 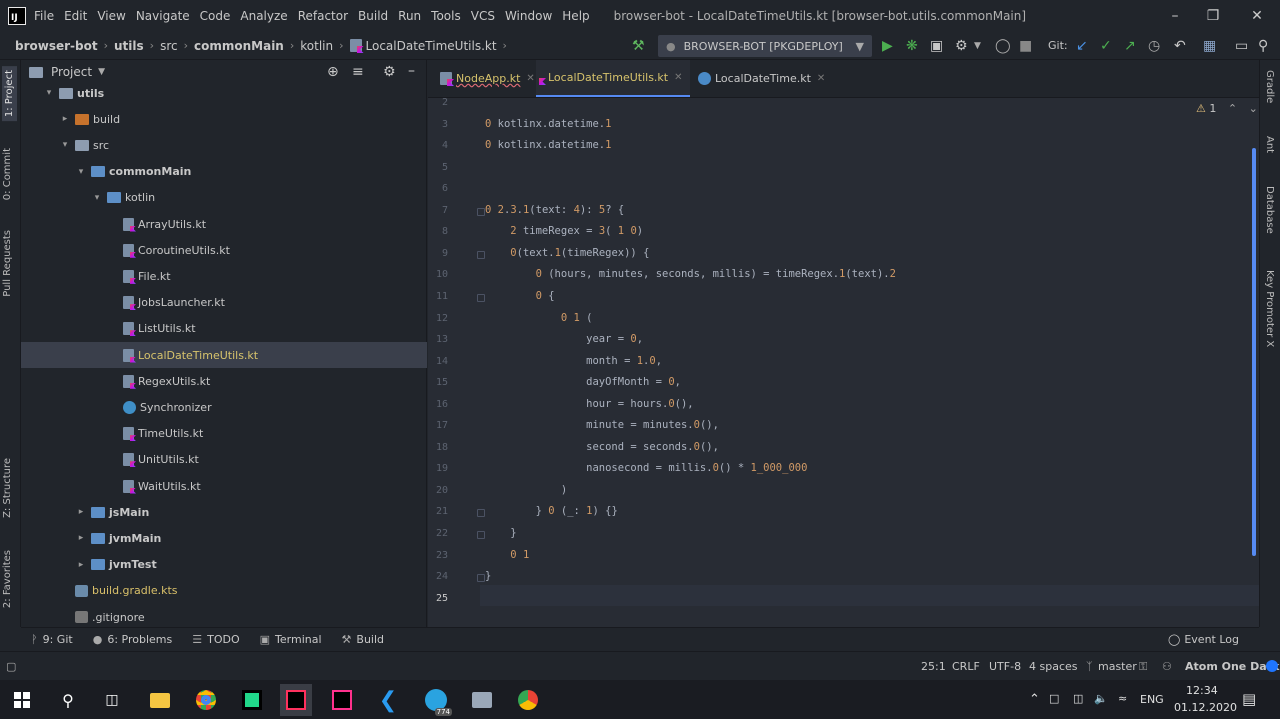 What do you see at coordinates (263, 16) in the screenshot?
I see `menu-analyze: Analyze` at bounding box center [263, 16].